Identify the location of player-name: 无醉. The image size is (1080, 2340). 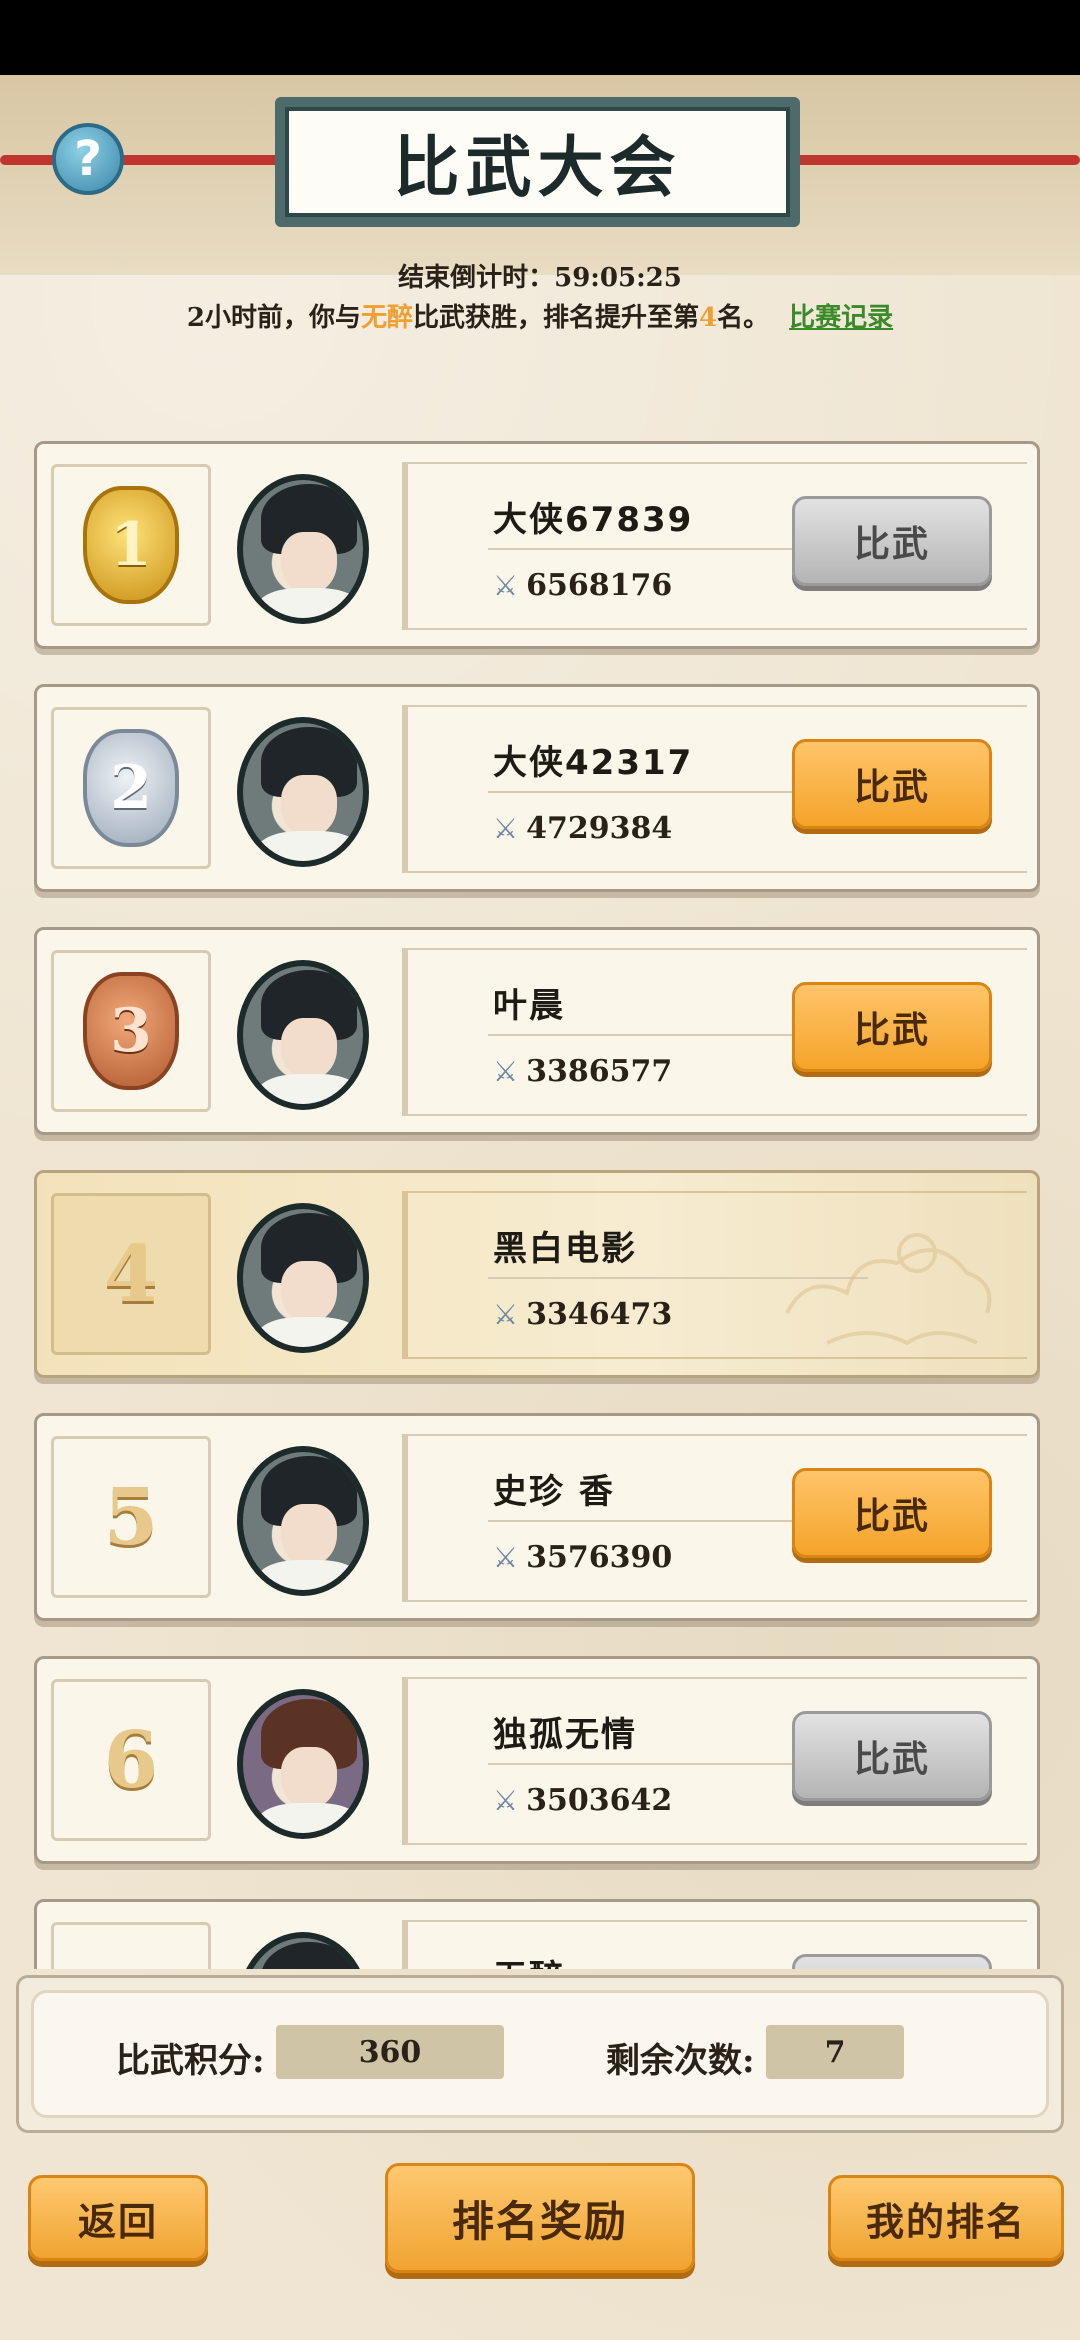
(529, 1959).